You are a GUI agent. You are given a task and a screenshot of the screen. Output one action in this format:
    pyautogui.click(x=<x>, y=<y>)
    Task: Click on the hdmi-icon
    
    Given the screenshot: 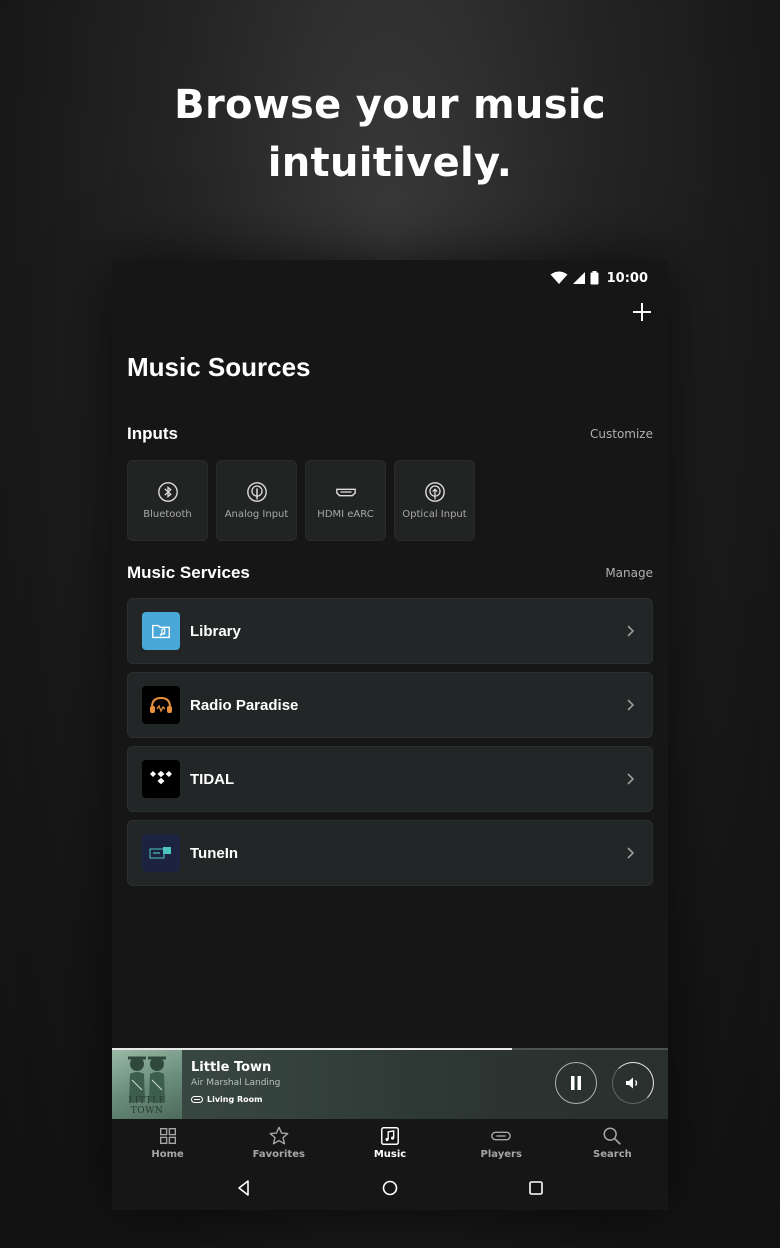 What is the action you would take?
    pyautogui.click(x=345, y=492)
    